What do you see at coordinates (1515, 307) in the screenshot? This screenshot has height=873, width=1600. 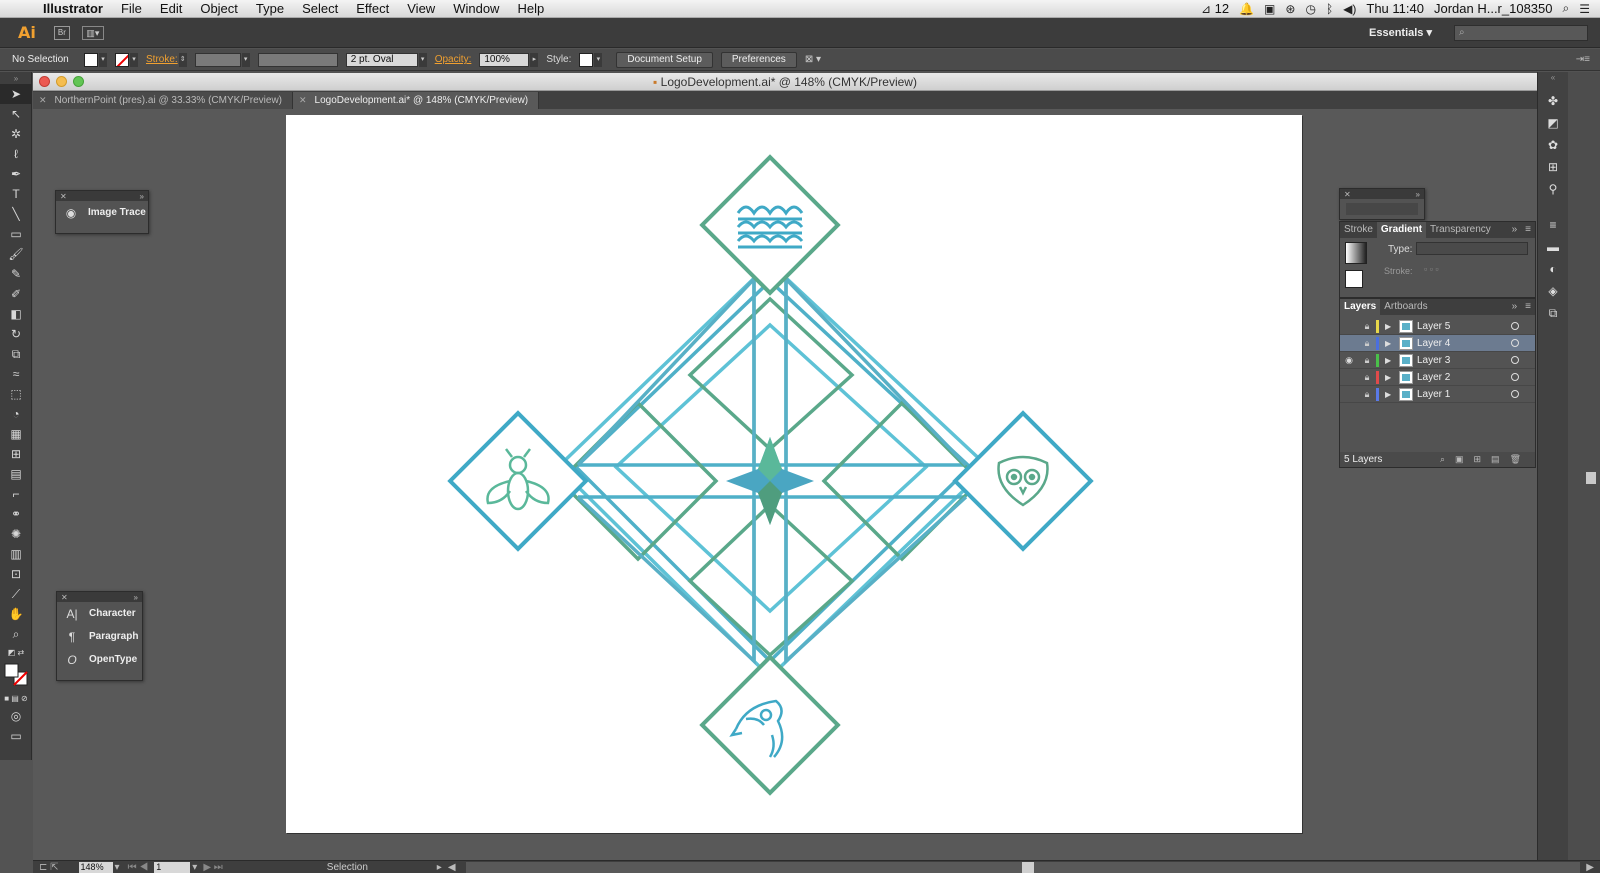 I see `panel-expand-icon: »` at bounding box center [1515, 307].